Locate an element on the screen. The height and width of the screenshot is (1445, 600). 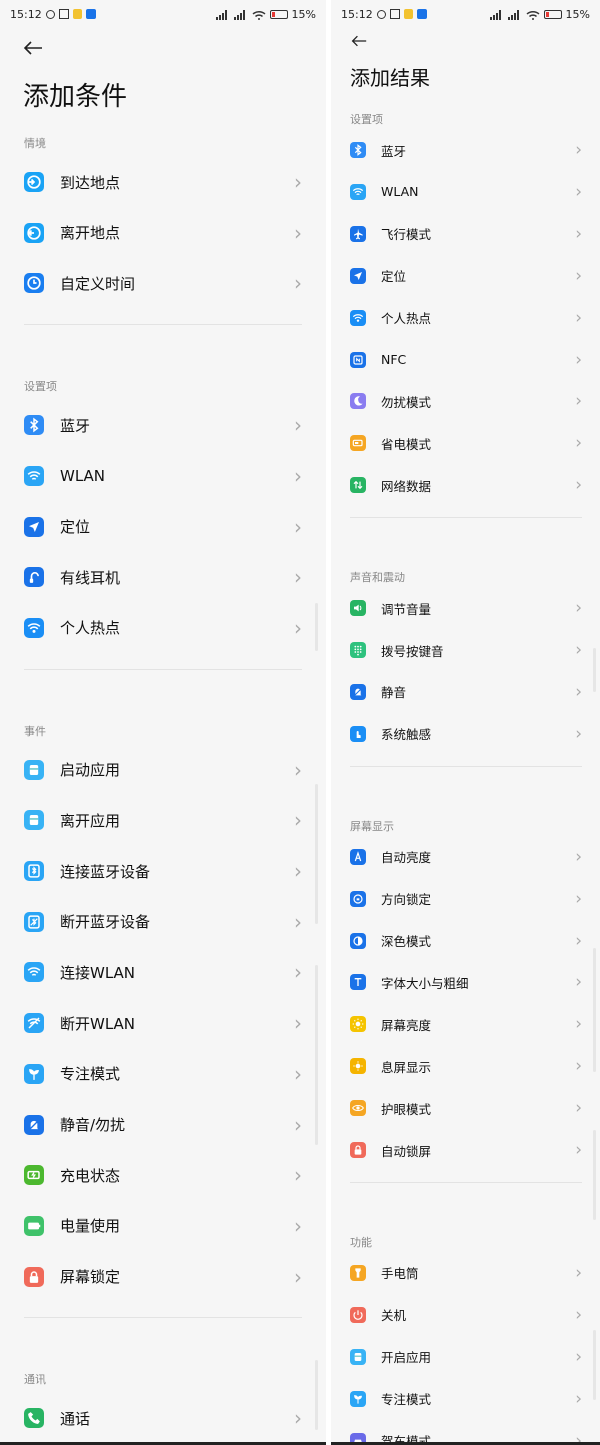
battery-saver-icon is located at coordinates (358, 443).